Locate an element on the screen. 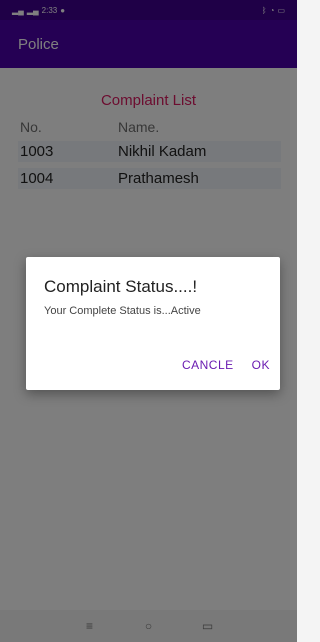 The image size is (320, 642). dialog-actions: CANCLE OK is located at coordinates (226, 365).